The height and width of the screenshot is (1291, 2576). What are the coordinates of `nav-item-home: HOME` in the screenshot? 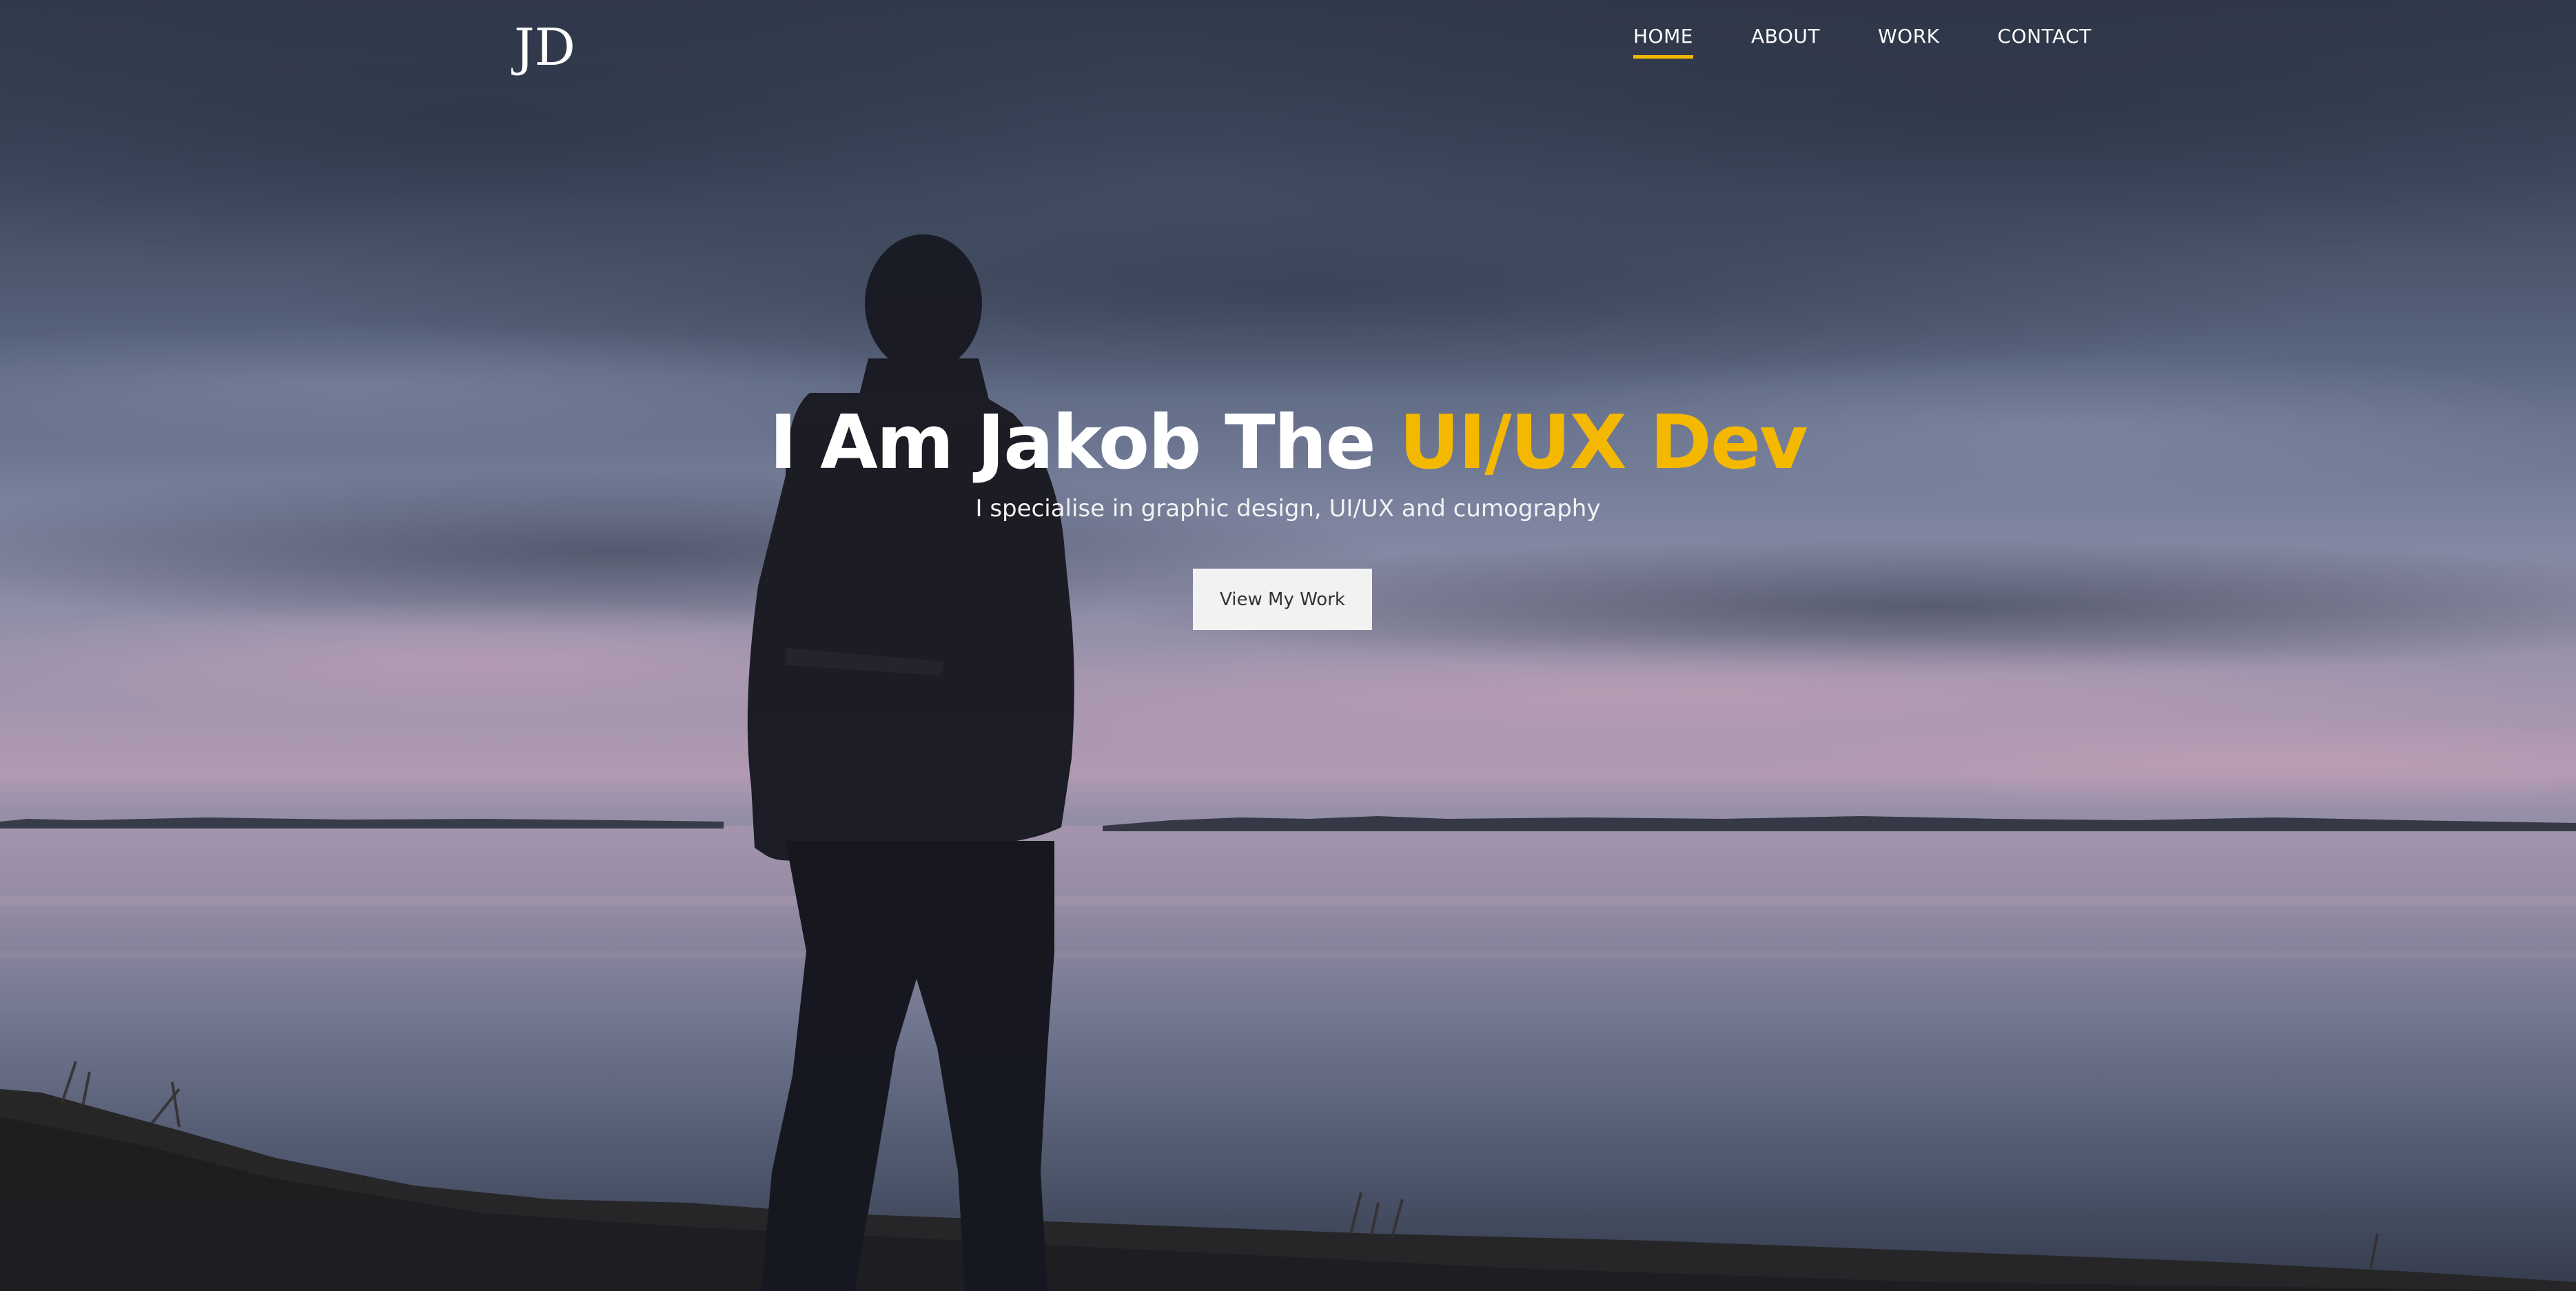 It's located at (1663, 42).